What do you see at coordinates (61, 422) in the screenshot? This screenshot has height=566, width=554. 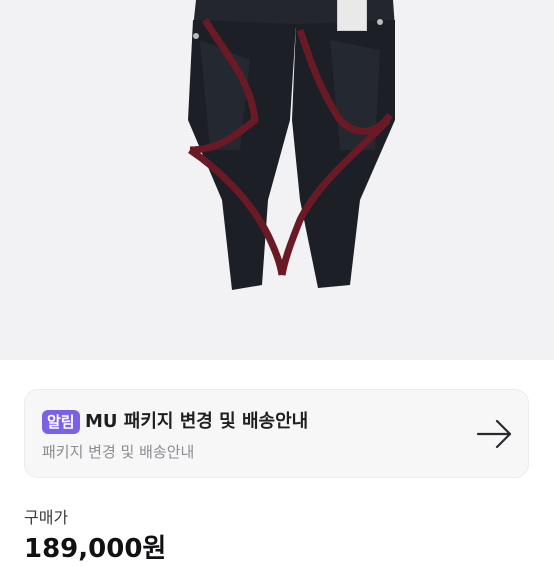 I see `notice-badge: 알림` at bounding box center [61, 422].